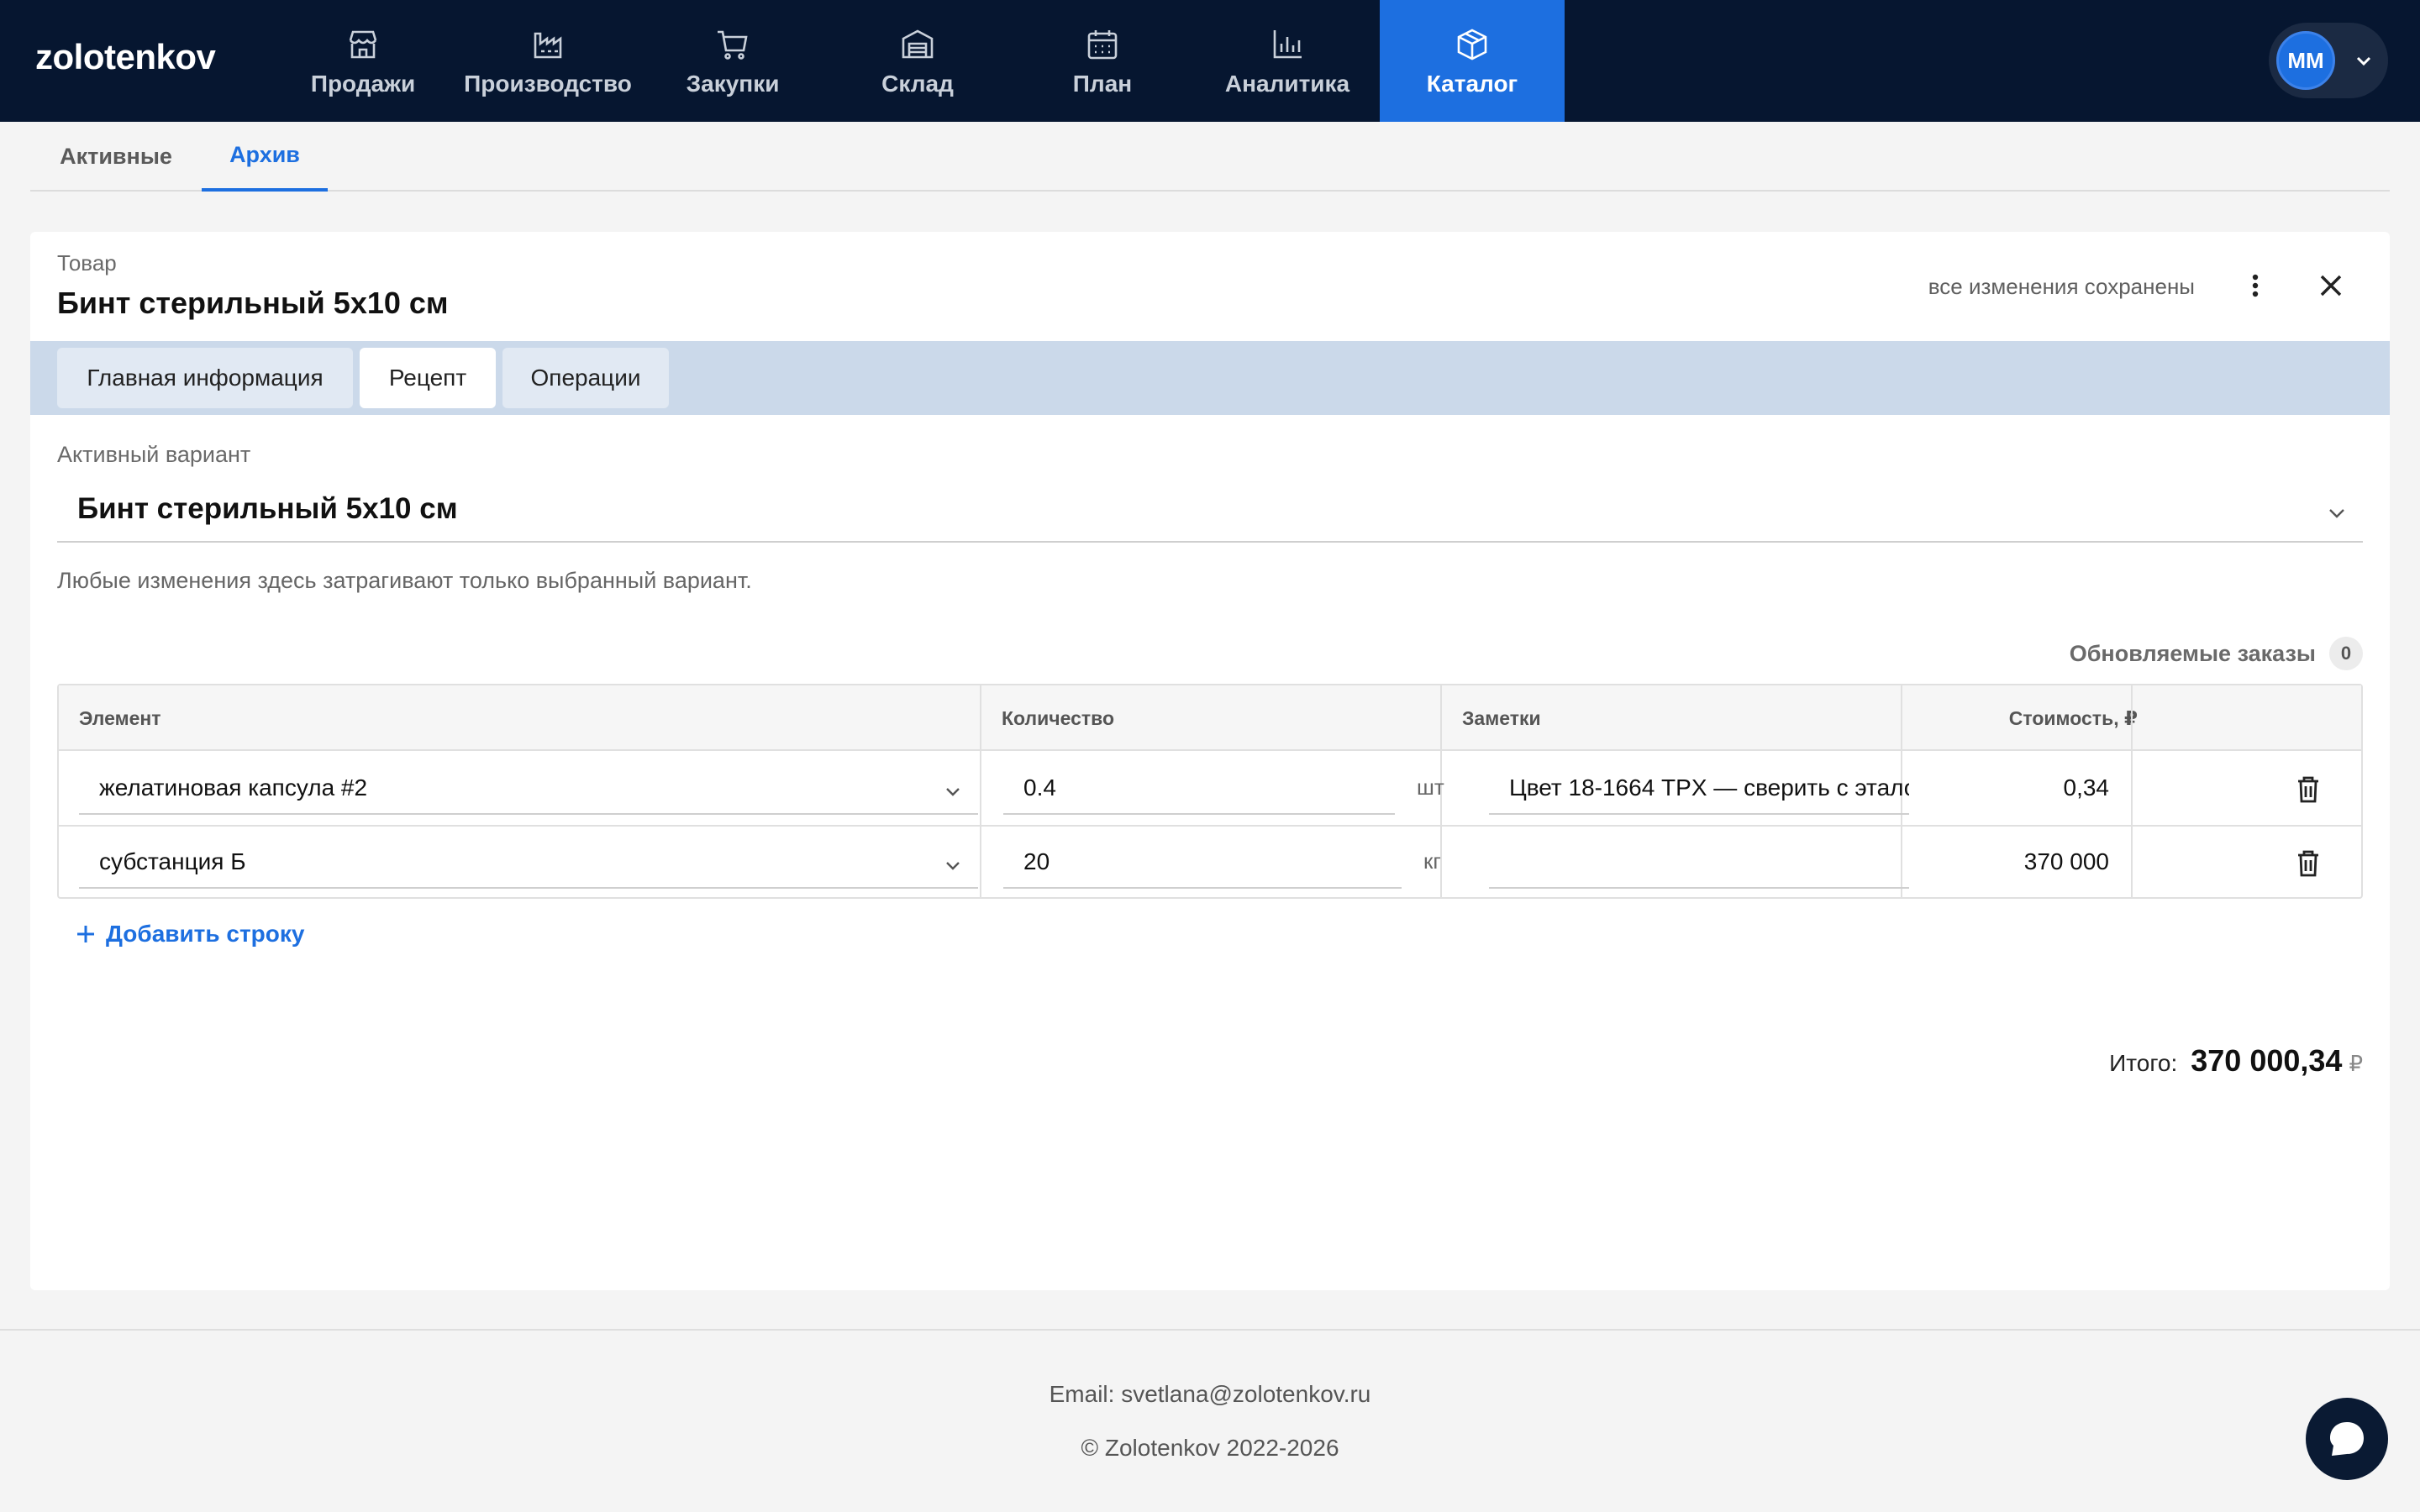 The height and width of the screenshot is (1512, 2420). Describe the element at coordinates (1210, 1394) in the screenshot. I see `footer-email: Email: svetlana@zolotenkov.ru` at that location.